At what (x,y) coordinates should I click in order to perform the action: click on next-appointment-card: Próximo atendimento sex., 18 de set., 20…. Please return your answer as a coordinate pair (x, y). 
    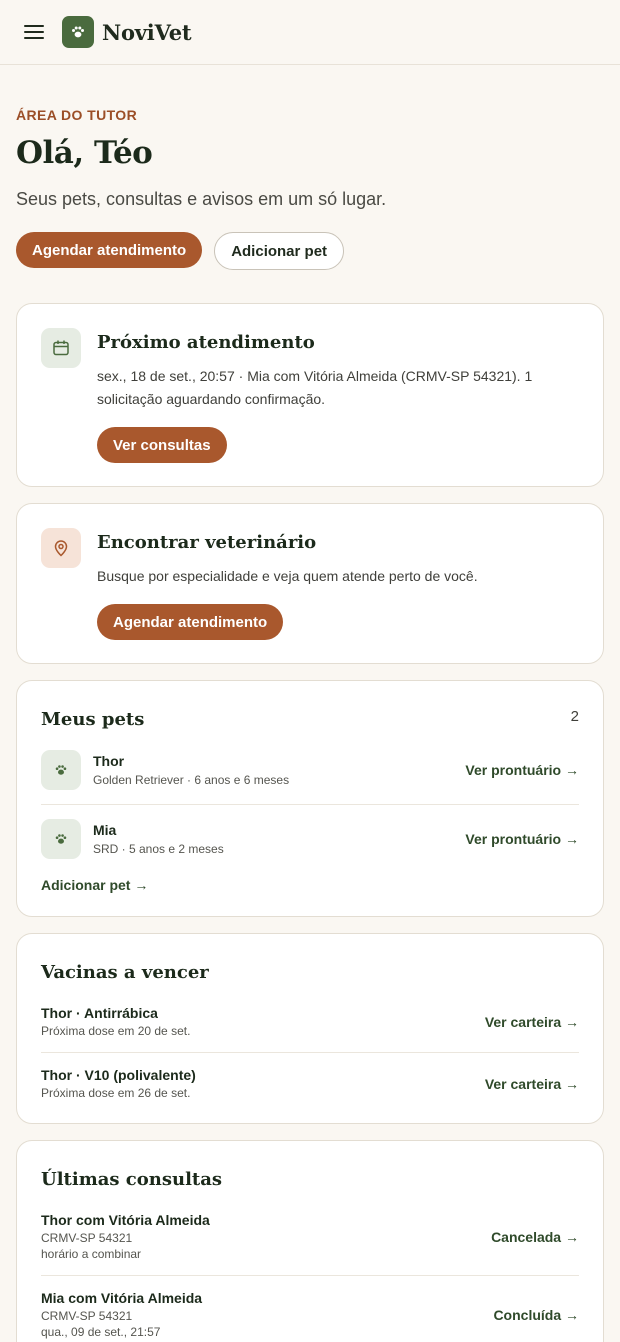
    Looking at the image, I should click on (310, 395).